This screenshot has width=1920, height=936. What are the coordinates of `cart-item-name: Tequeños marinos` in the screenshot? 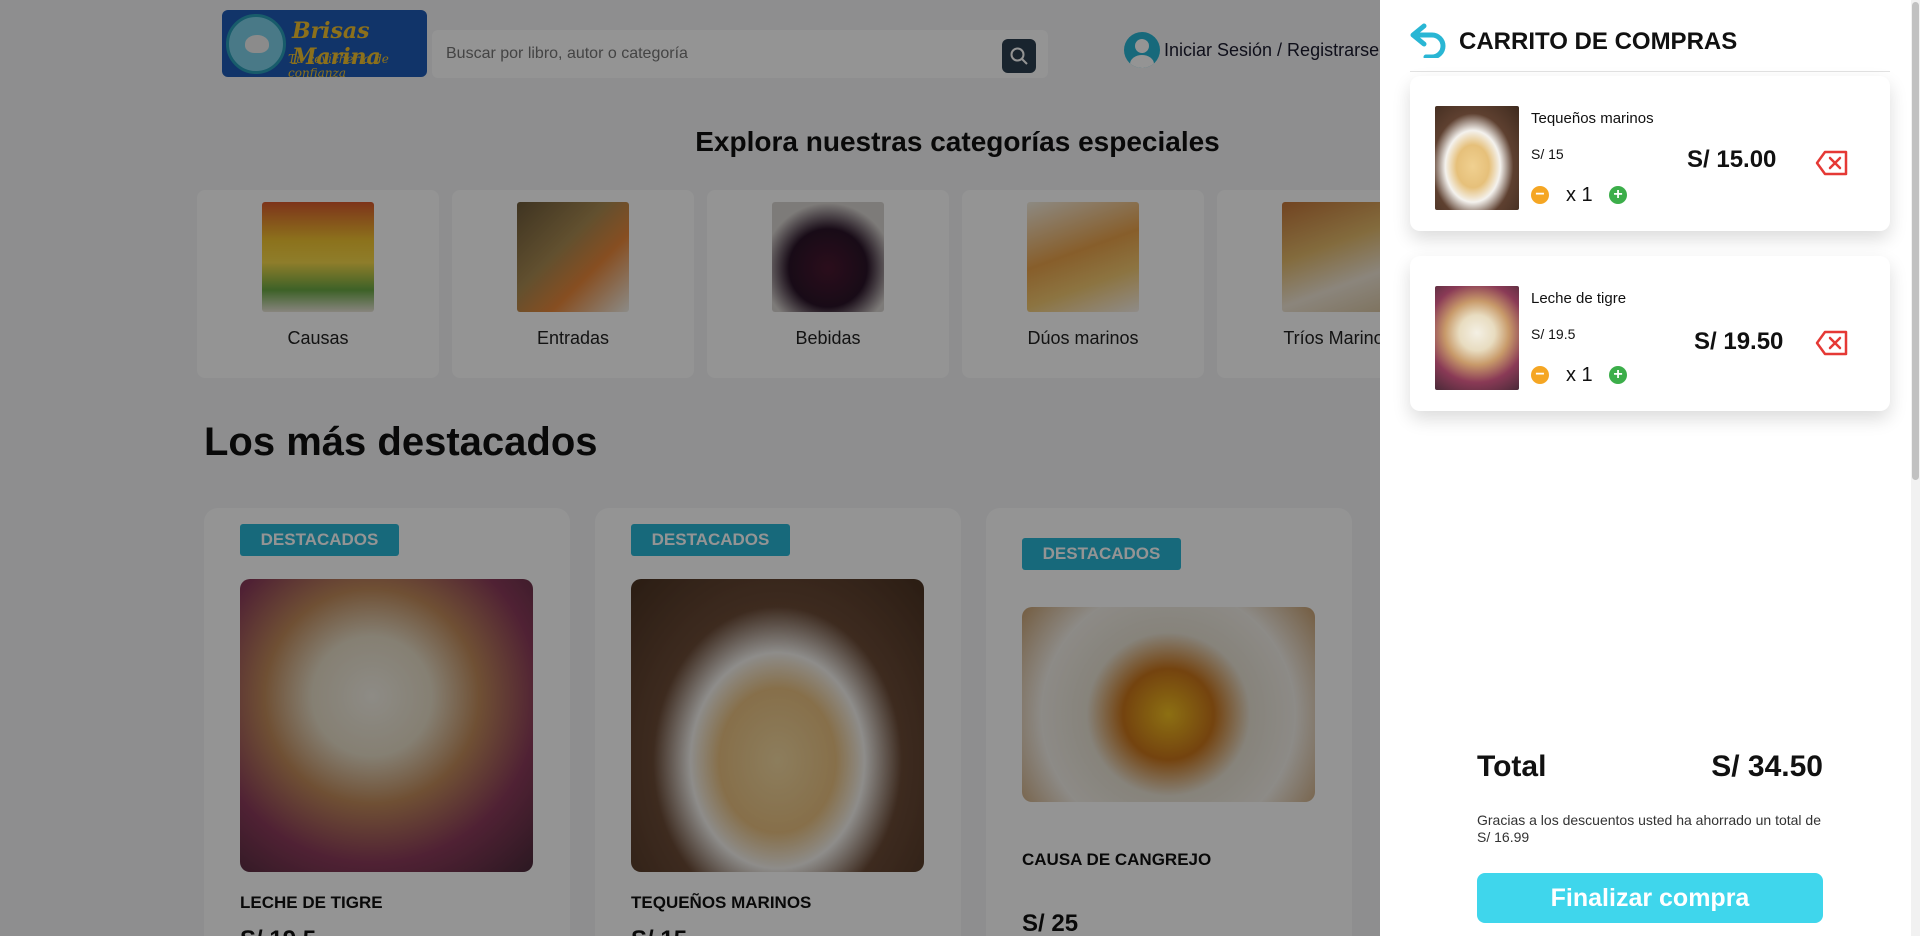 It's located at (1592, 118).